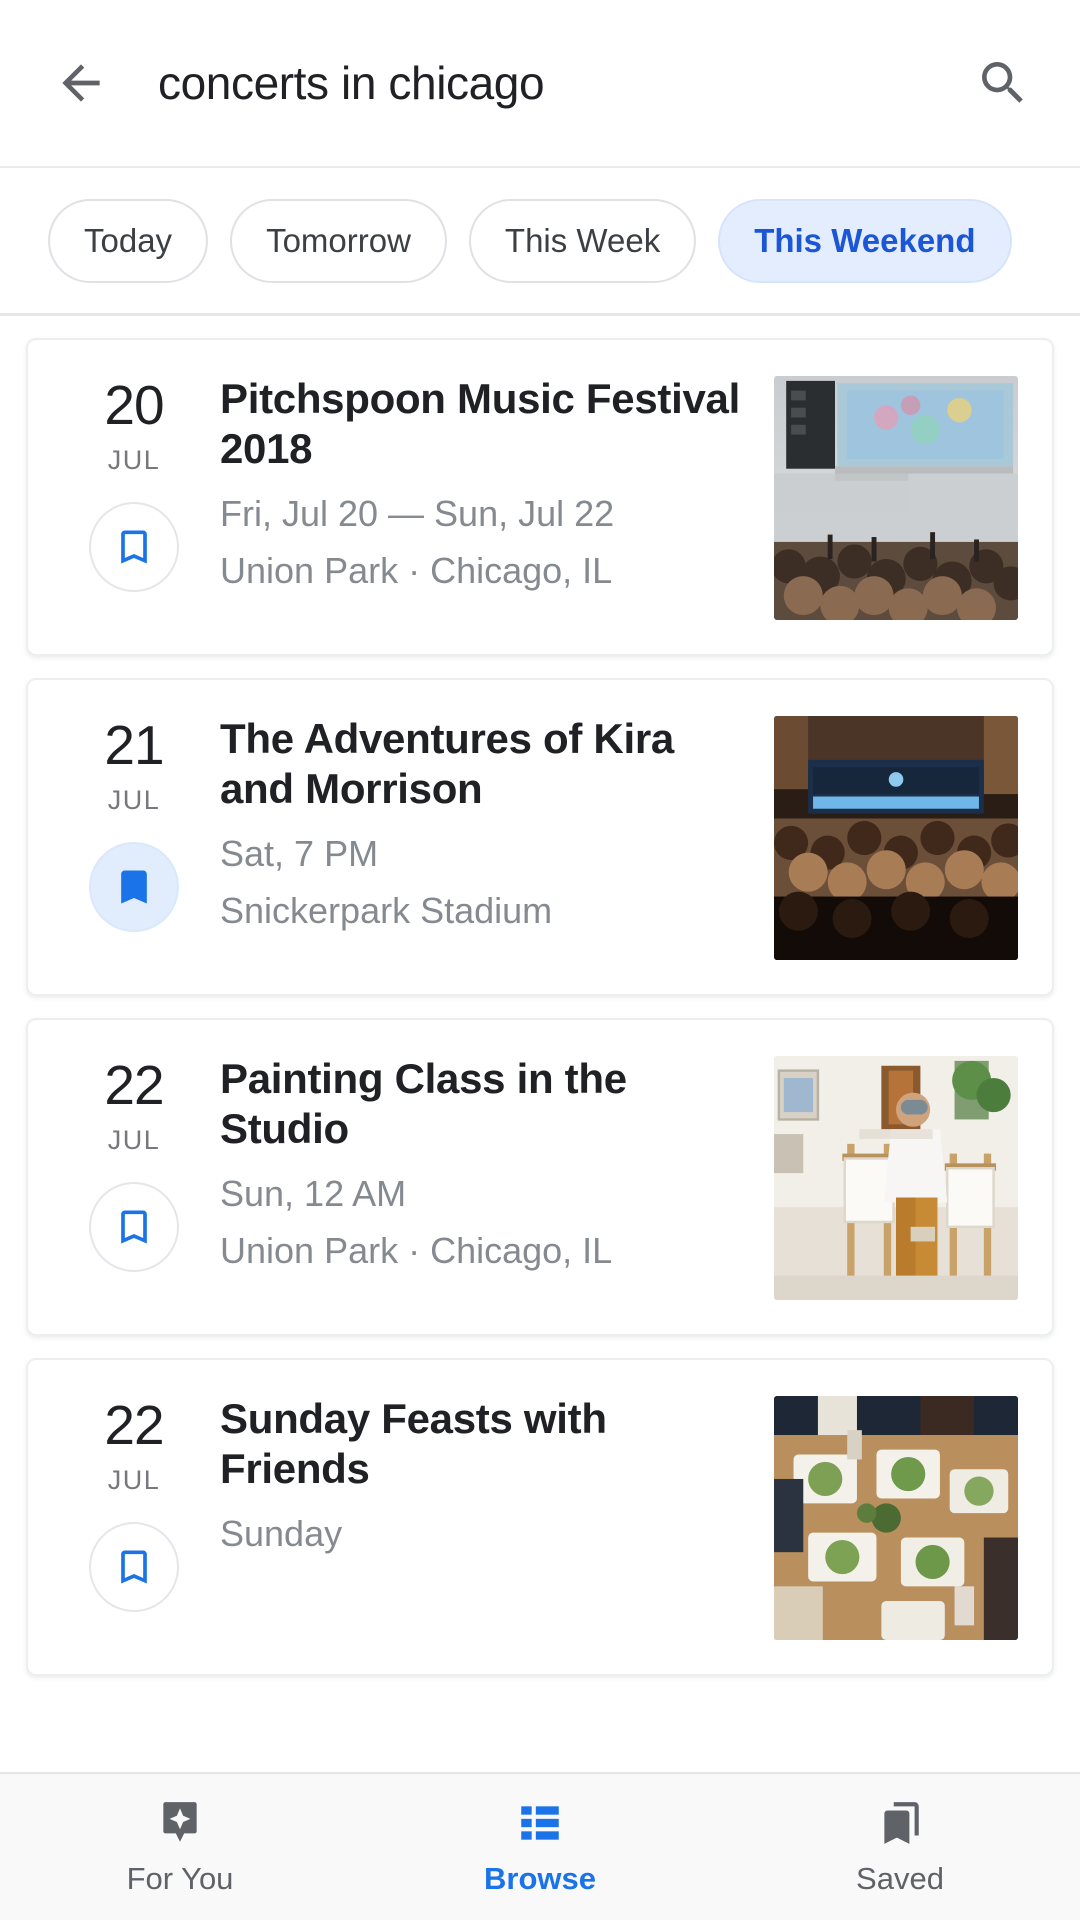  Describe the element at coordinates (128, 240) in the screenshot. I see `filter-chip-today: Today` at that location.